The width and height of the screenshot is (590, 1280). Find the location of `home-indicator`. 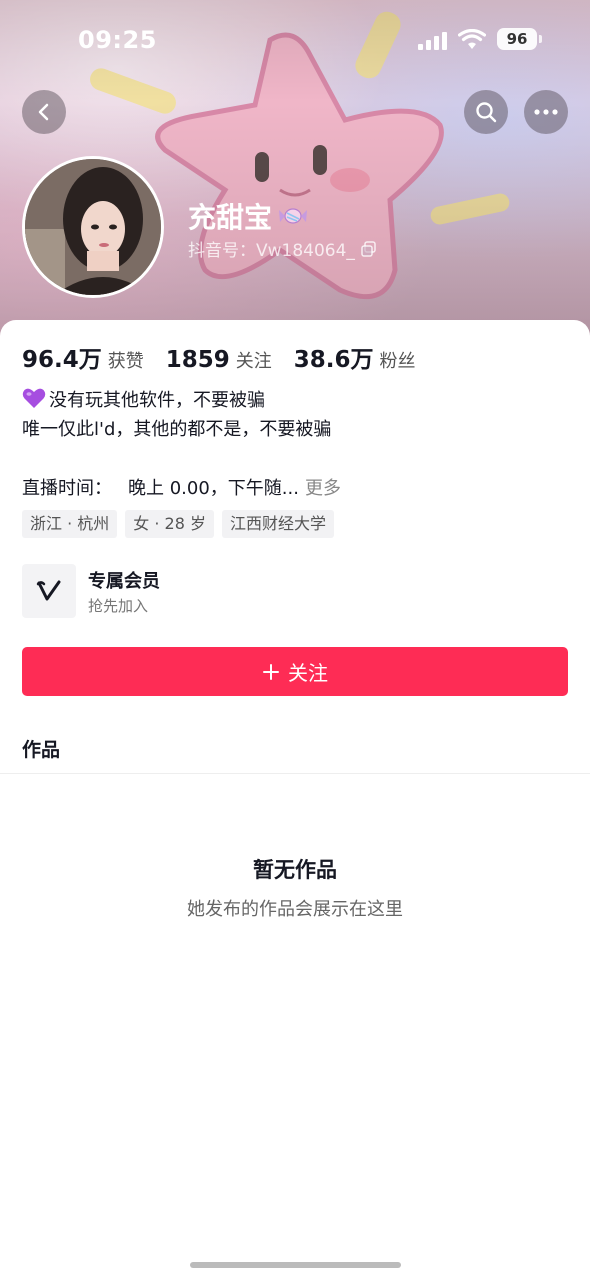

home-indicator is located at coordinates (295, 1265).